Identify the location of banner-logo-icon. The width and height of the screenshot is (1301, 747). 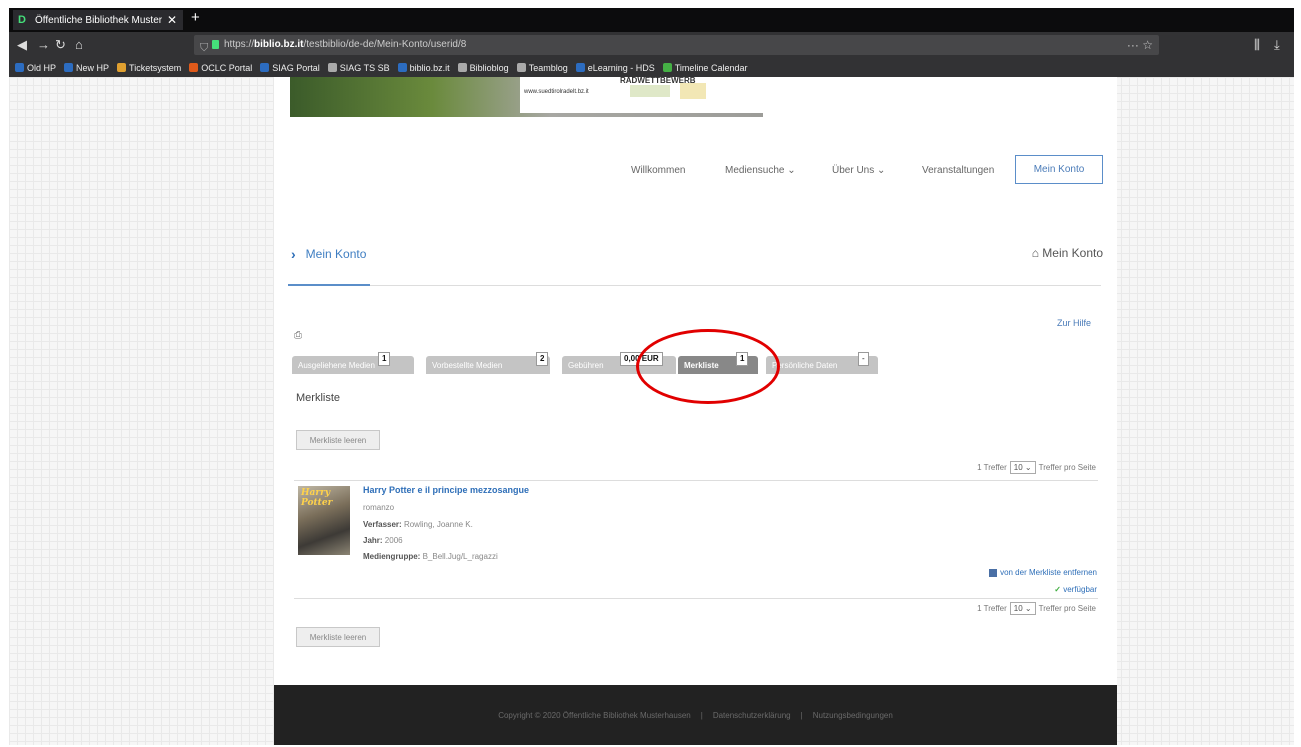
(650, 91).